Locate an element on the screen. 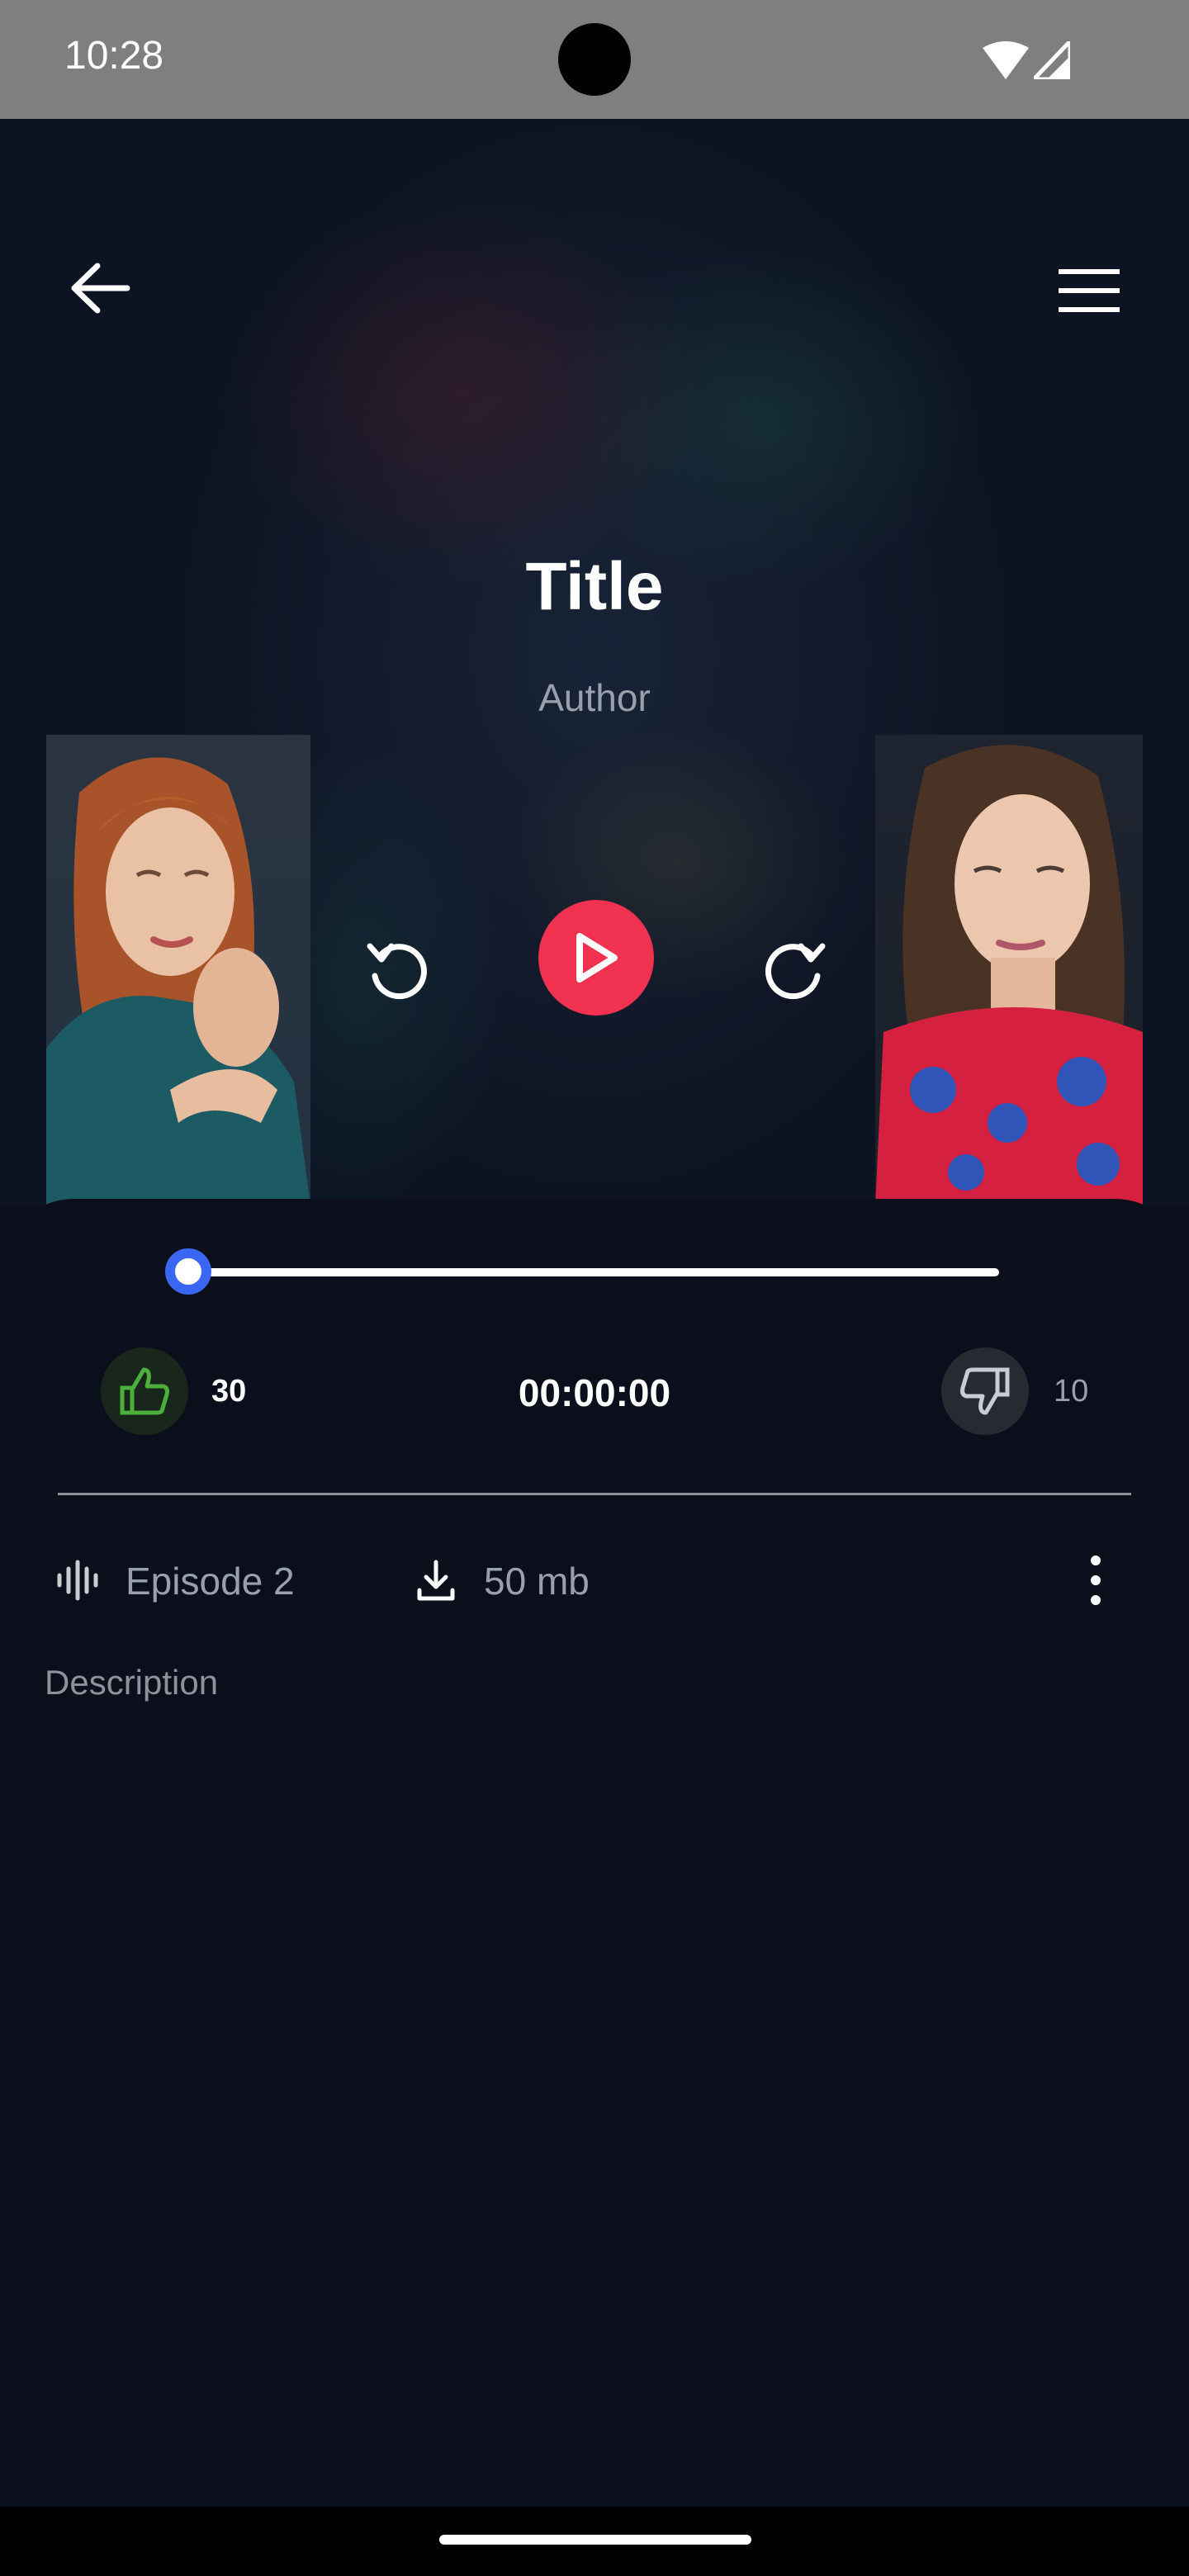  back-arrow-icon is located at coordinates (99, 288).